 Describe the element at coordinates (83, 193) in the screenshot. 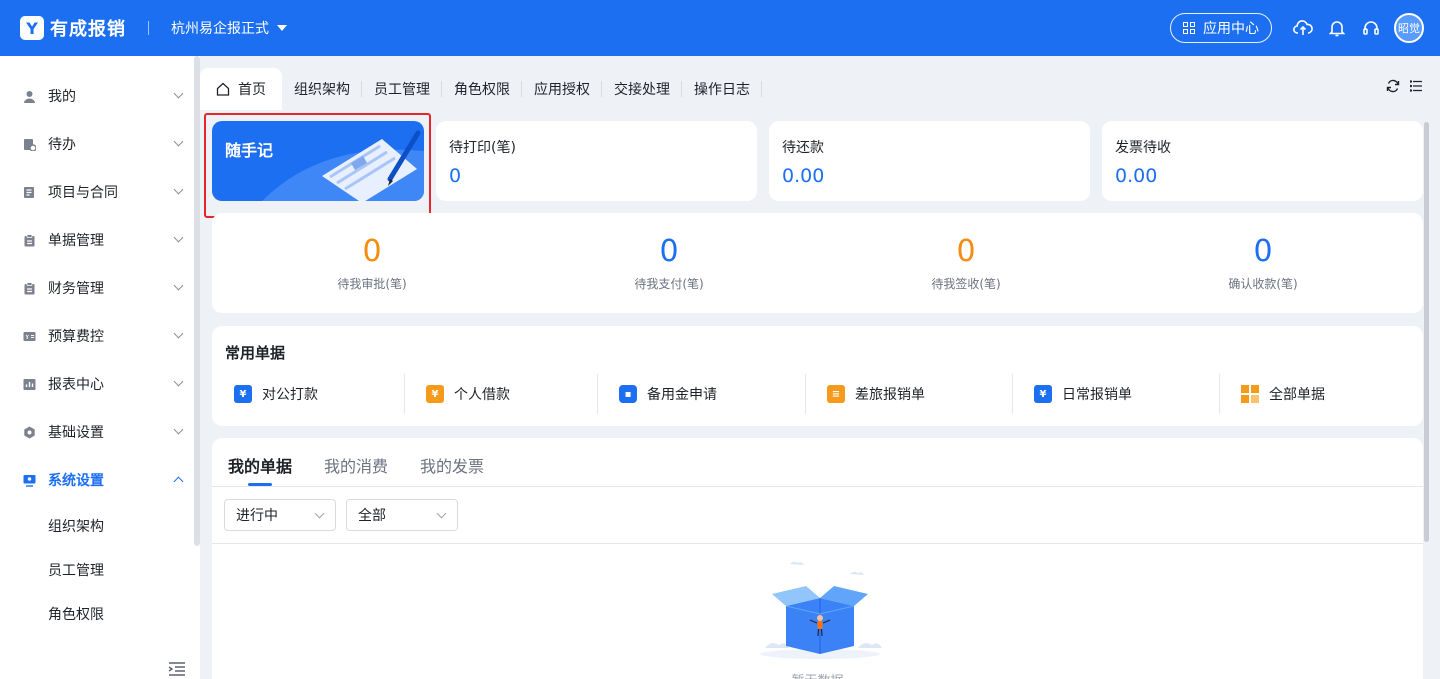

I see `sidebar-item-label: 项目与合同` at that location.